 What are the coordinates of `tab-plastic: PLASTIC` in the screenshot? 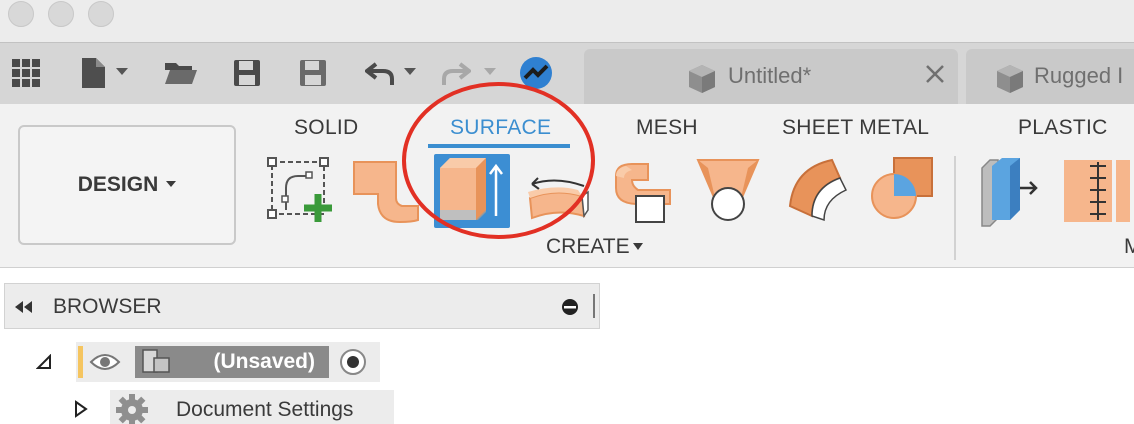 It's located at (1063, 128).